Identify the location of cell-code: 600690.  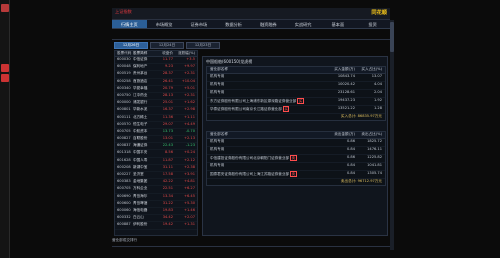
(124, 195).